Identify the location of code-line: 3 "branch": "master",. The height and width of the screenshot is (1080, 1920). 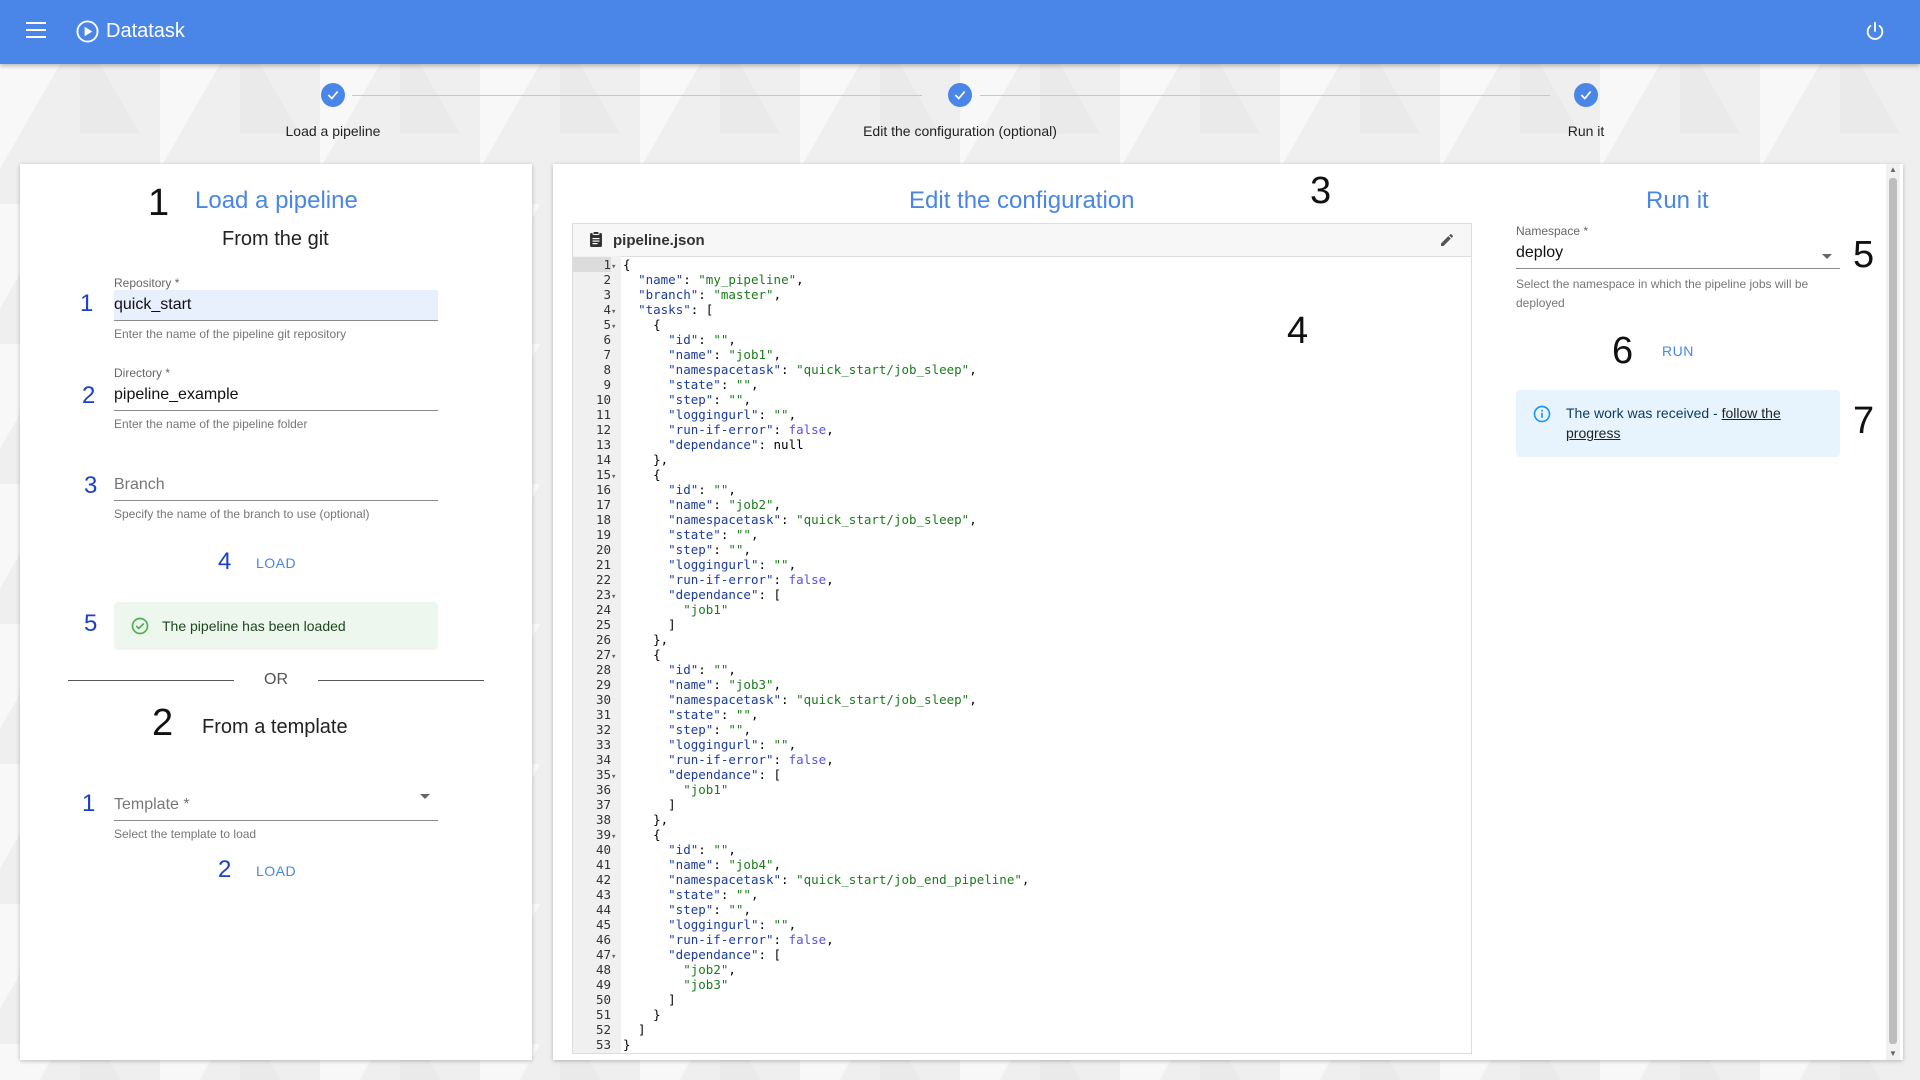
(1022, 294).